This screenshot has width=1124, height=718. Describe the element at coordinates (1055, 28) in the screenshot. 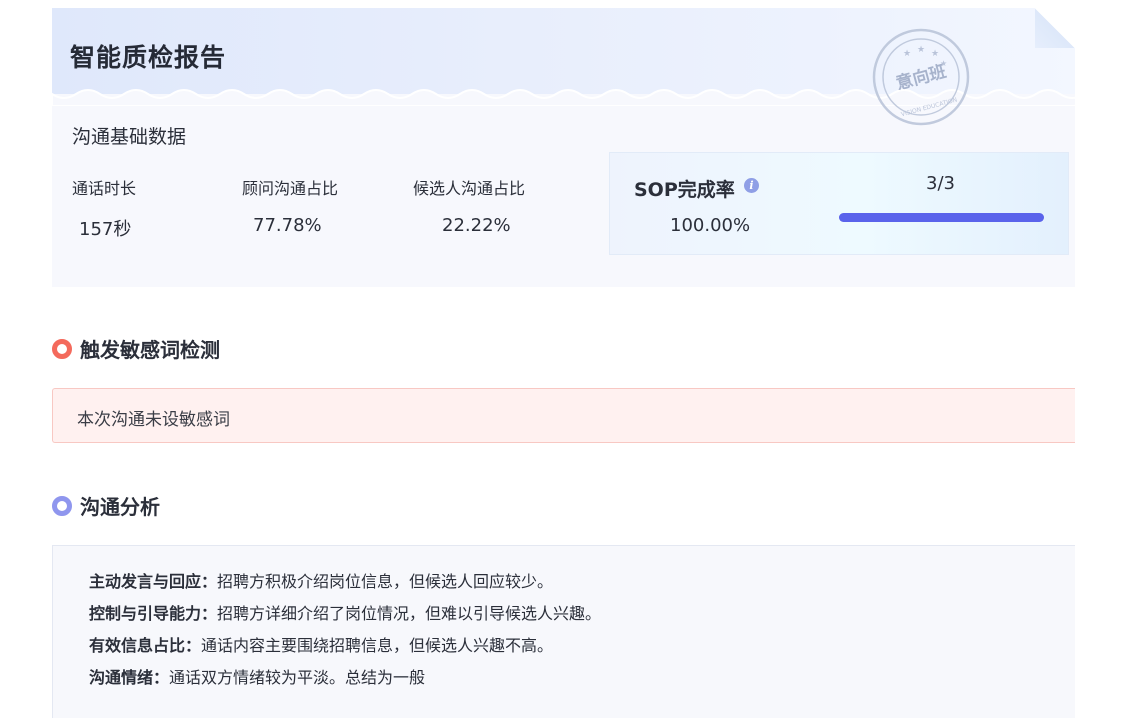

I see `corner-fold-decoration` at that location.